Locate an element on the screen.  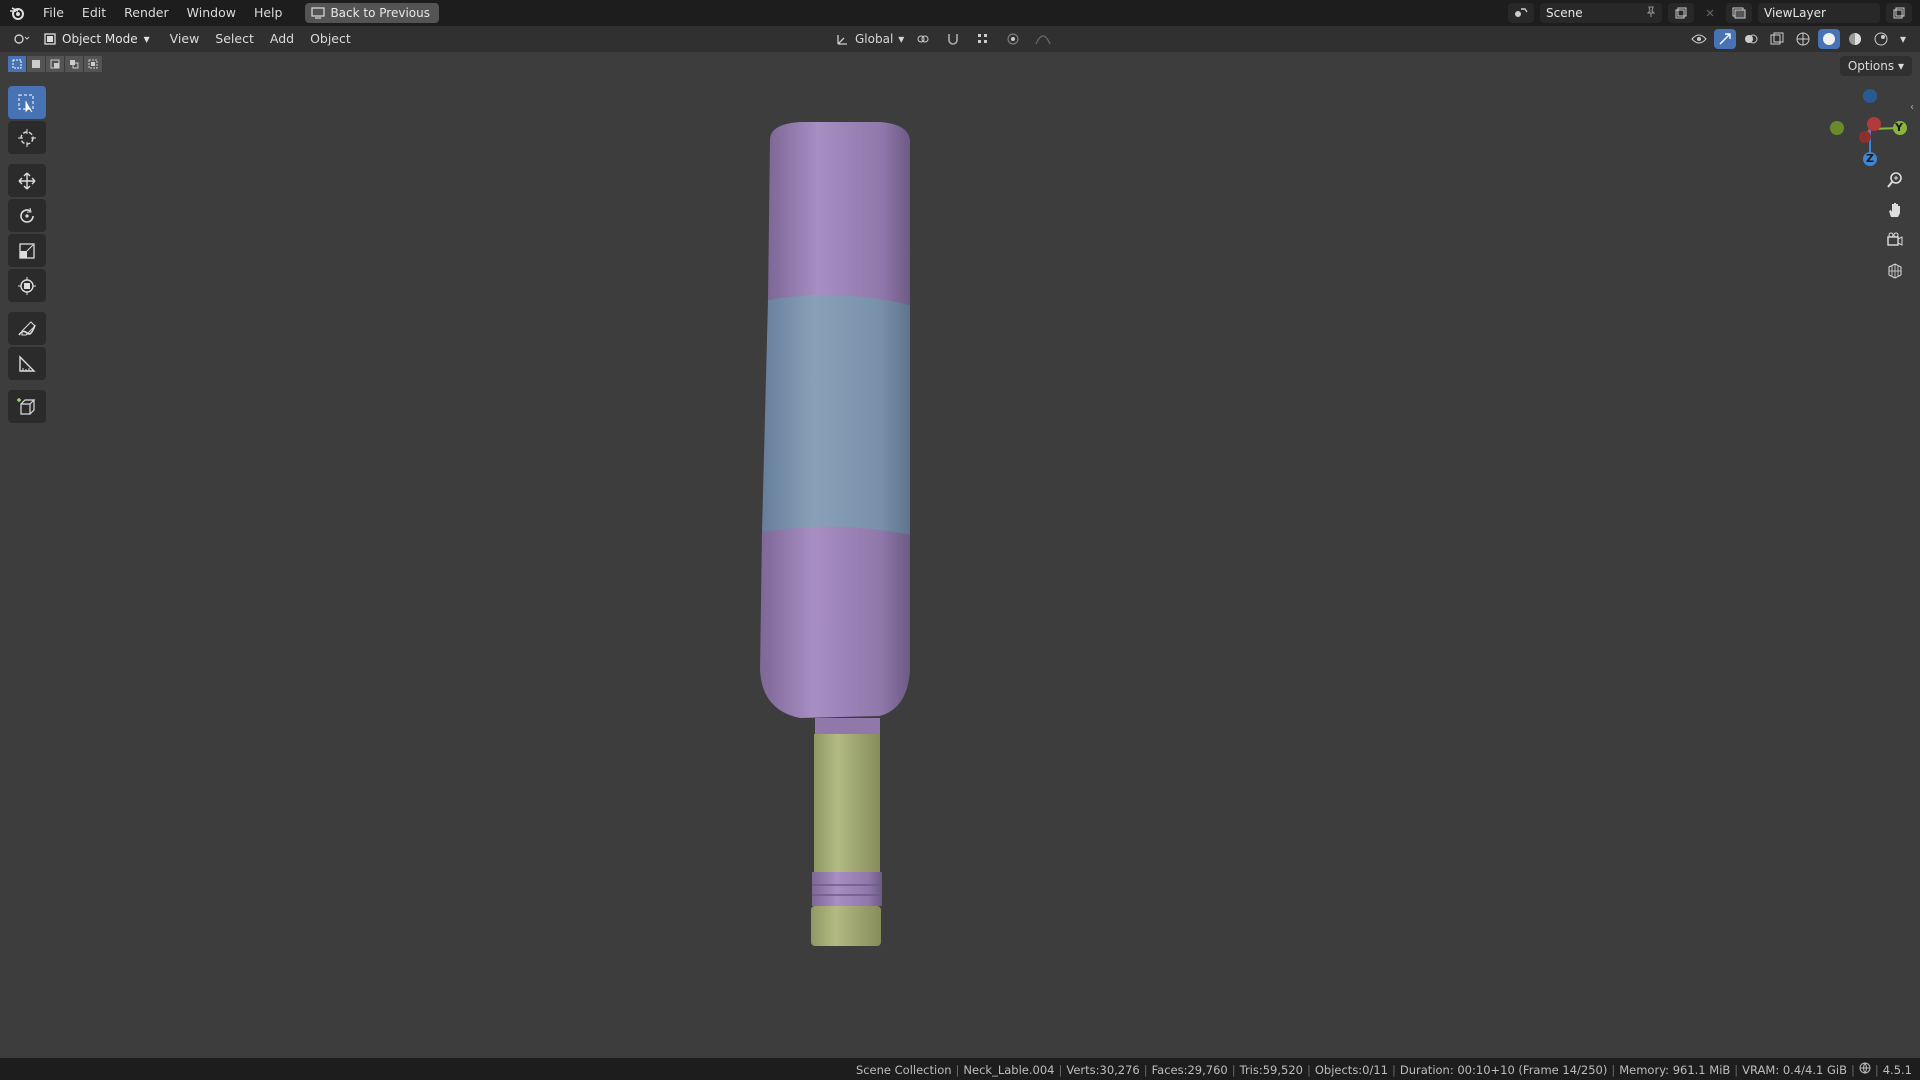
bottle-top-section is located at coordinates (839, 213).